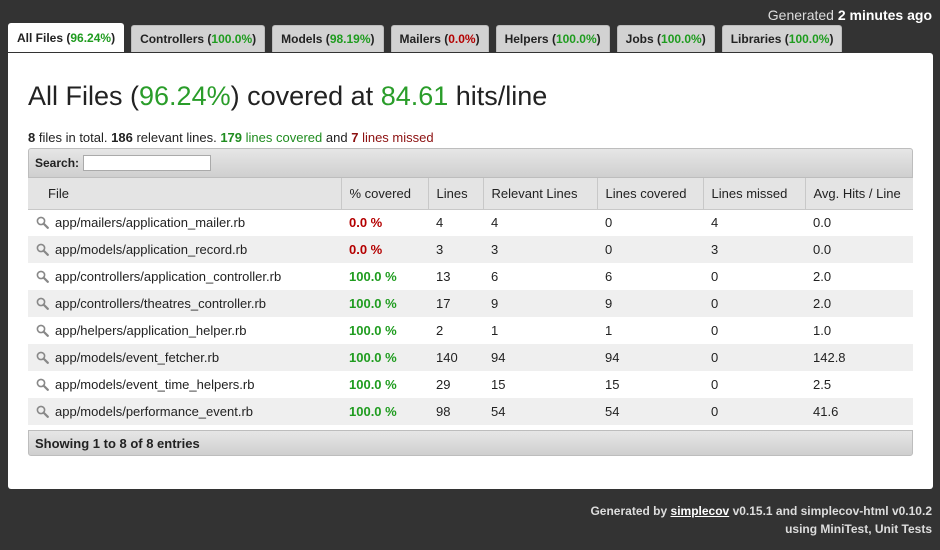 The image size is (940, 550). I want to click on file-cell: app/helpers/application_helper.rb, so click(184, 330).